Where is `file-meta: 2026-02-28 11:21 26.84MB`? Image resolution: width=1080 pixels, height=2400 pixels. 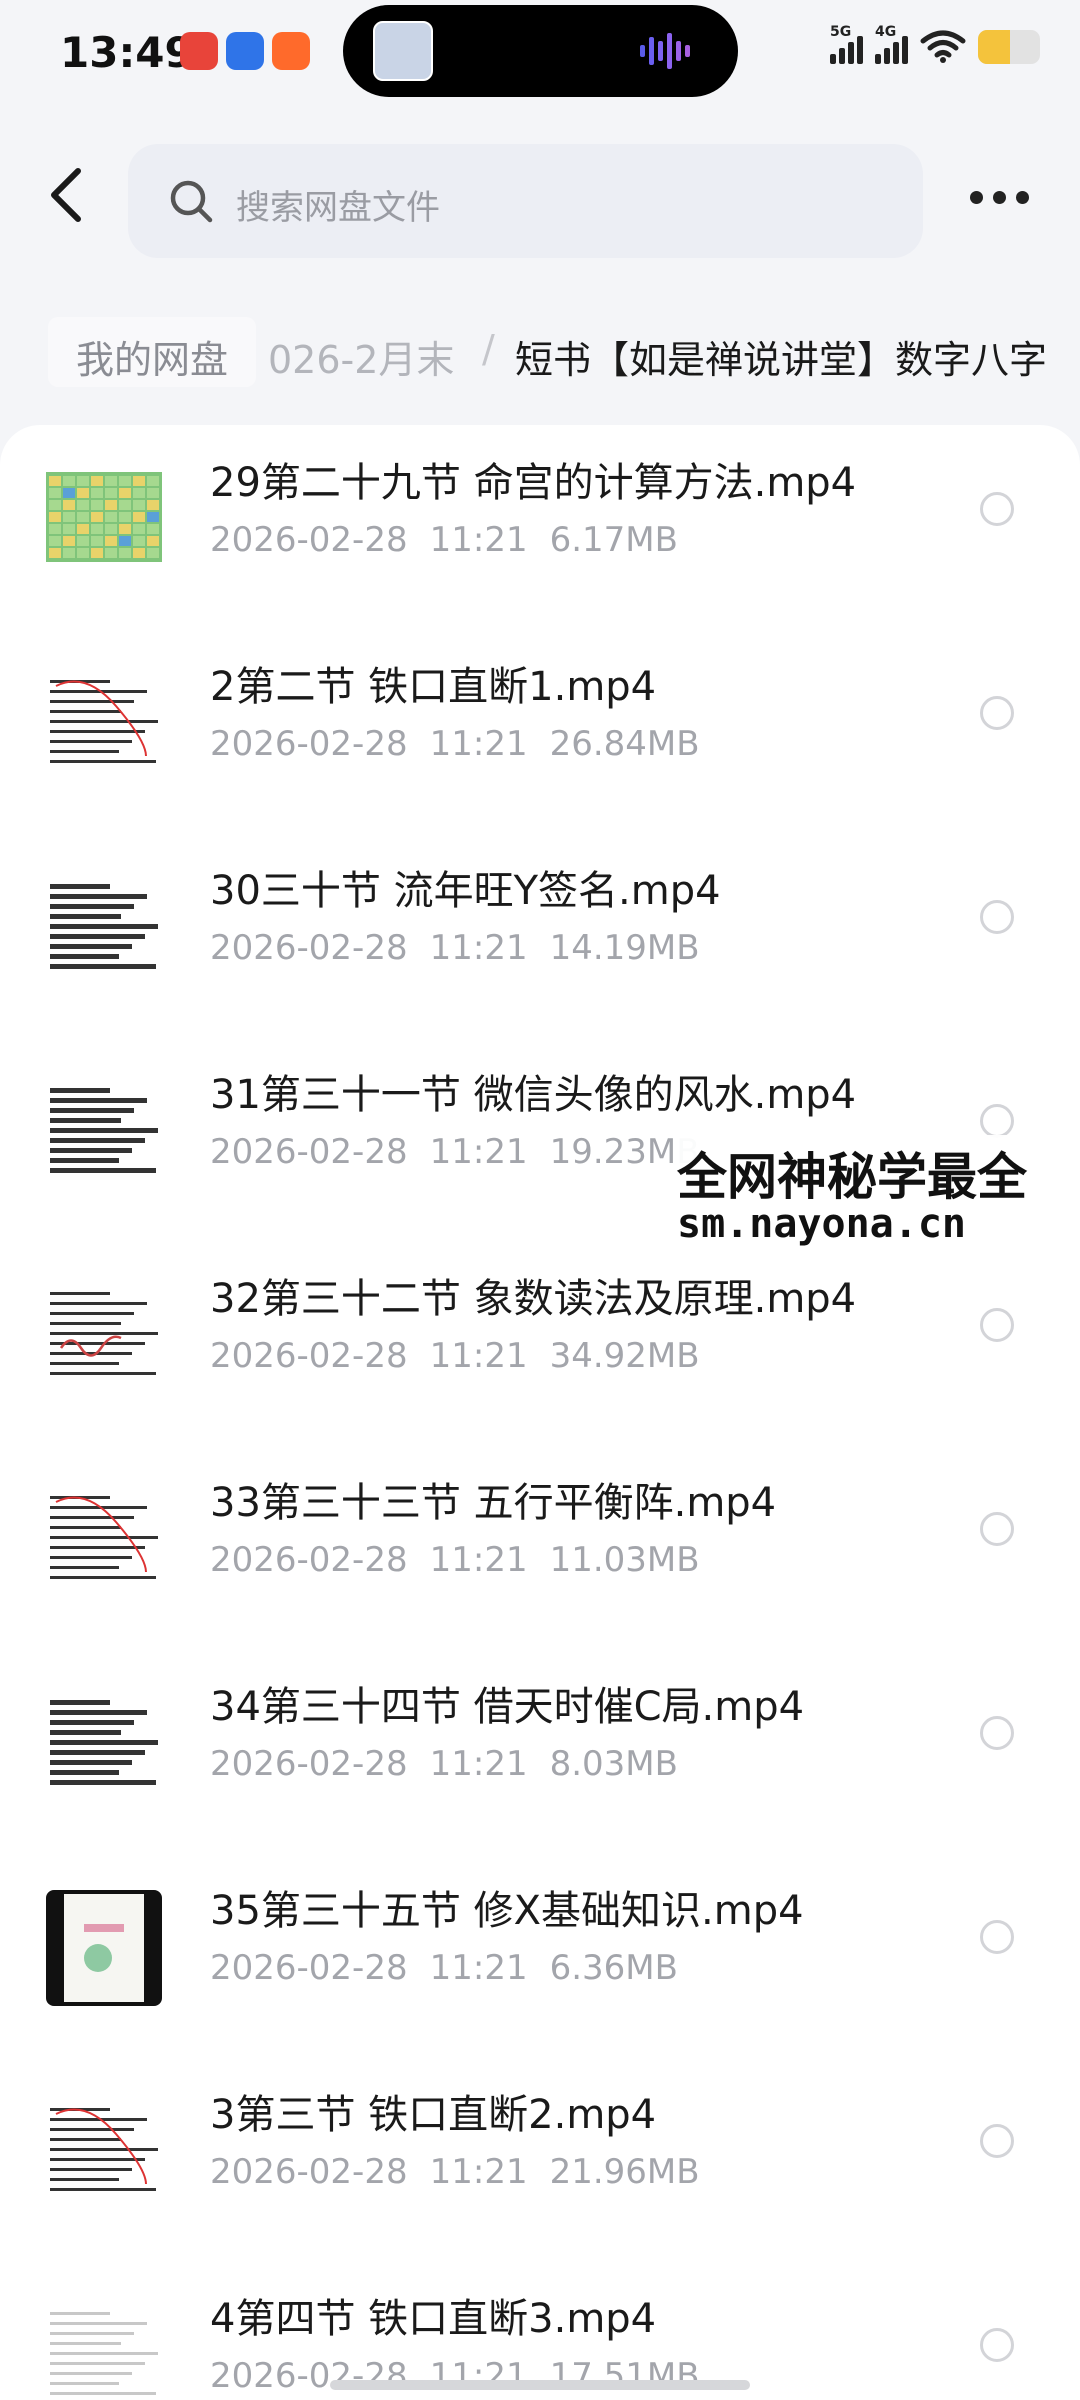
file-meta: 2026-02-28 11:21 26.84MB is located at coordinates (466, 744).